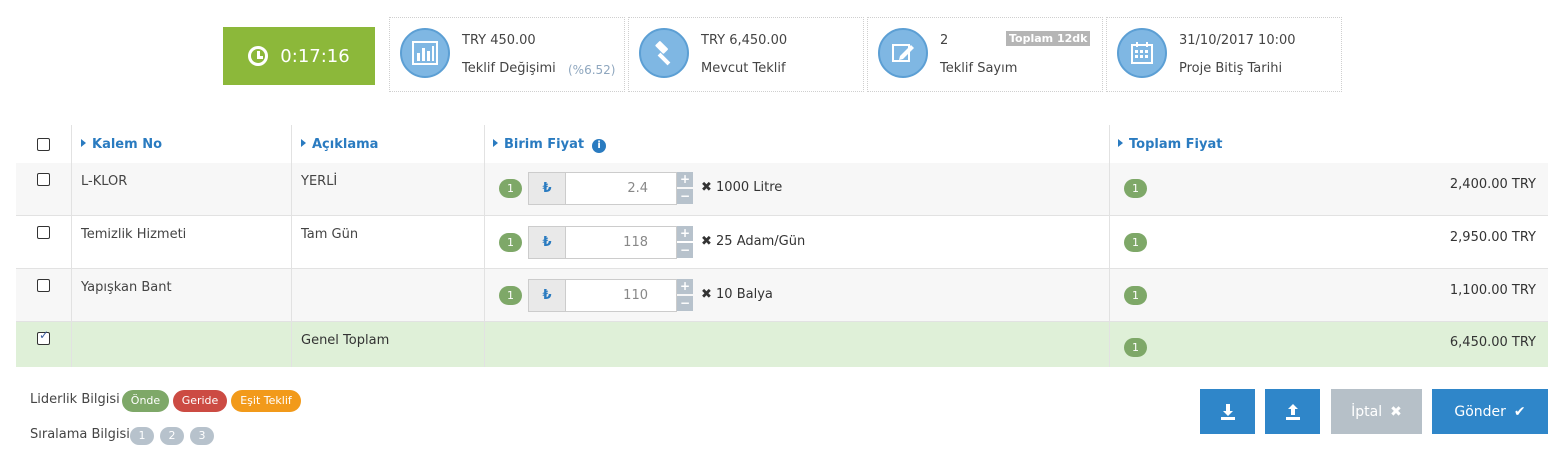  What do you see at coordinates (126, 287) in the screenshot?
I see `item-name: Yapışkan Bant` at bounding box center [126, 287].